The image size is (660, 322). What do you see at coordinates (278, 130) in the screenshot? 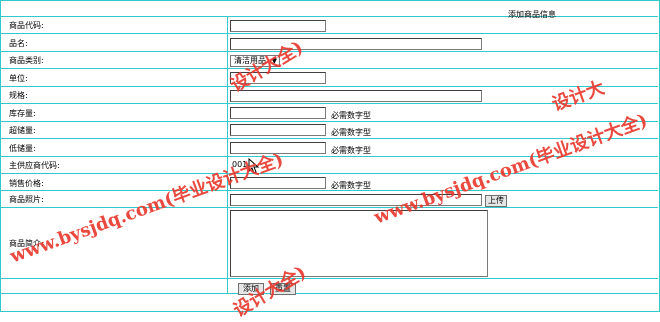
I see `overstock-input` at bounding box center [278, 130].